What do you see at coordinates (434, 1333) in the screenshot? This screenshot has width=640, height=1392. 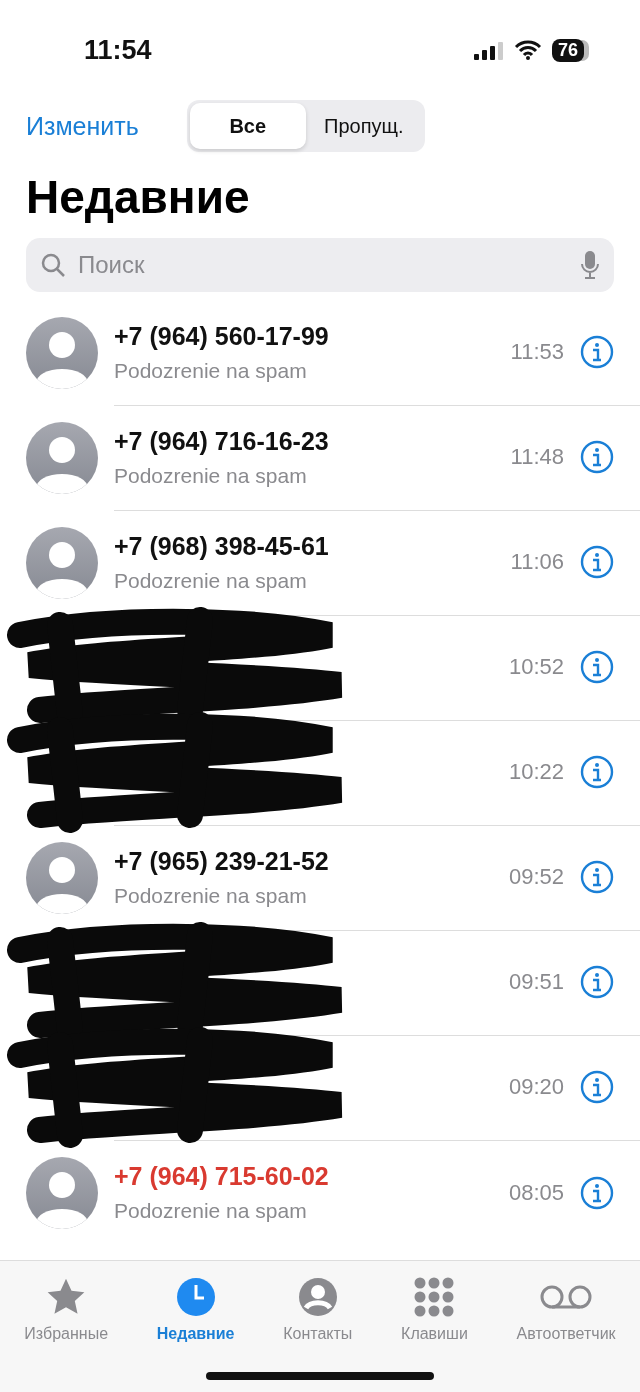 I see `tab-bar-item: Клавиши` at bounding box center [434, 1333].